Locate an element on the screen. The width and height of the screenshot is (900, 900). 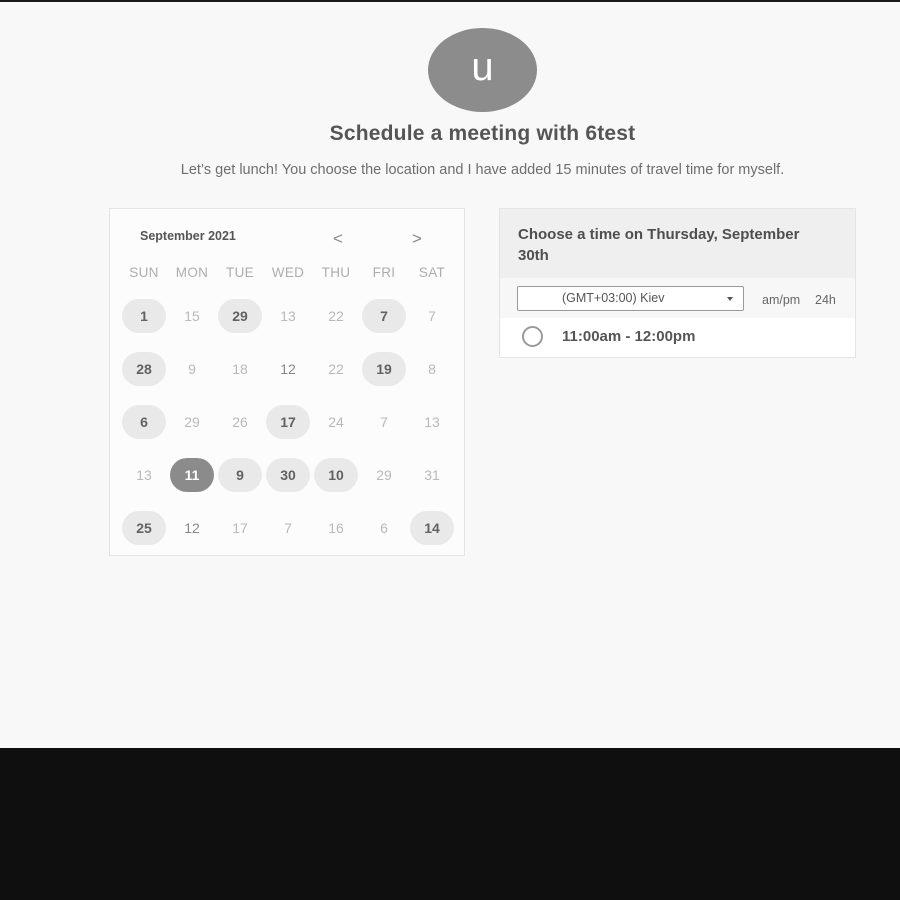
weekday-label: MON is located at coordinates (192, 272).